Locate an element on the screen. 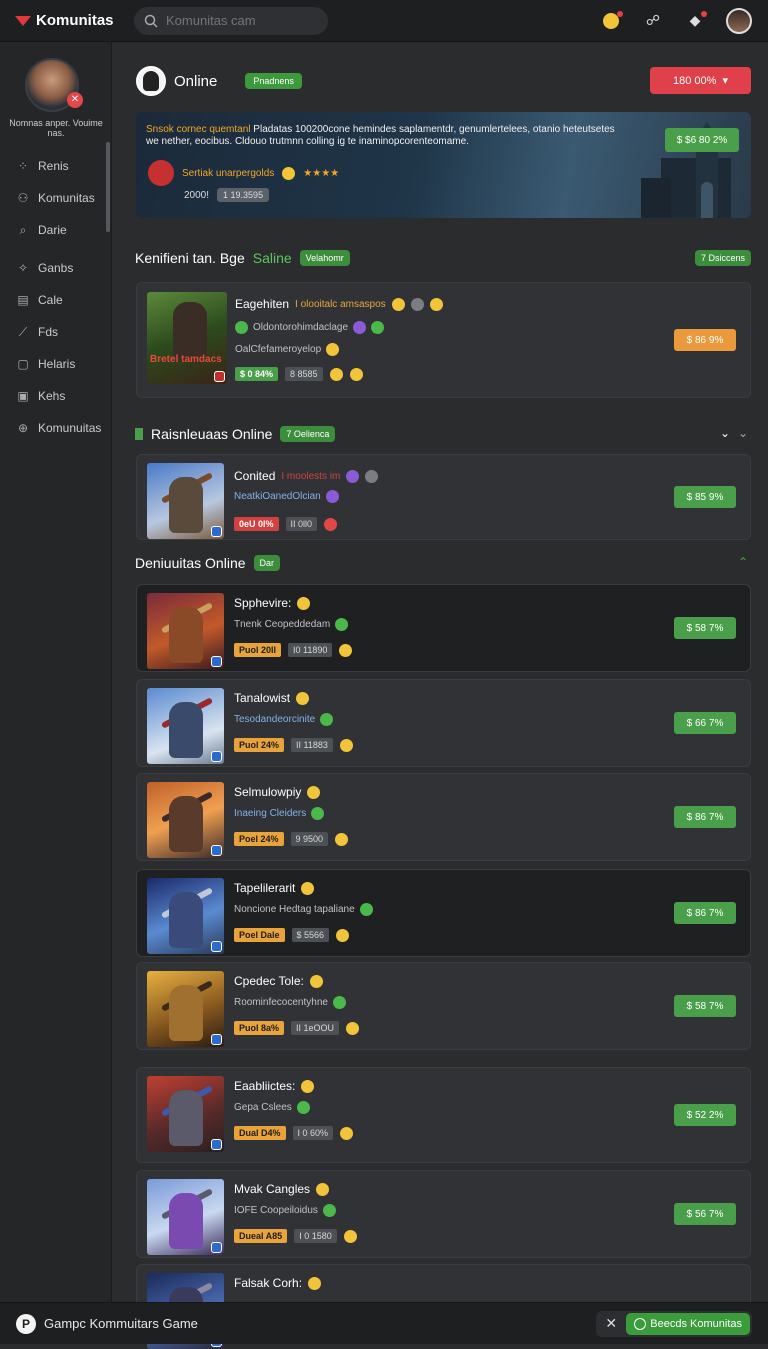 Image resolution: width=768 pixels, height=1349 pixels. chat-icon: ☍ is located at coordinates (653, 21).